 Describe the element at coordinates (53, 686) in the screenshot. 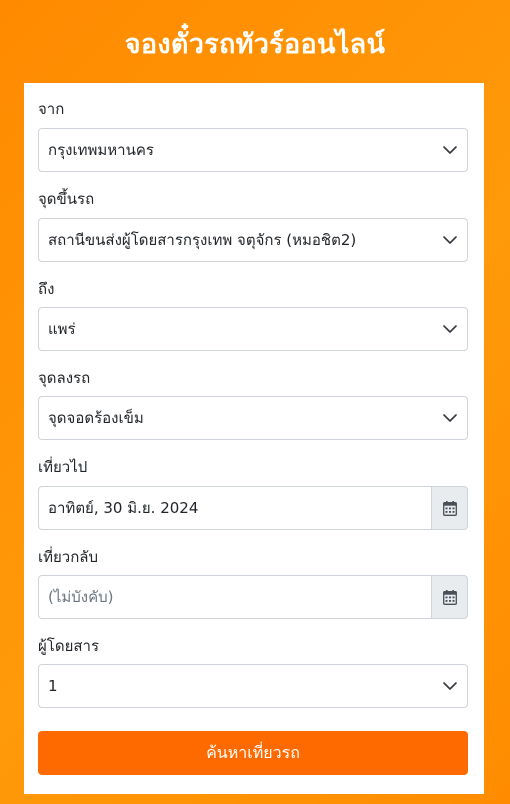

I see `passengers-value: 1` at that location.